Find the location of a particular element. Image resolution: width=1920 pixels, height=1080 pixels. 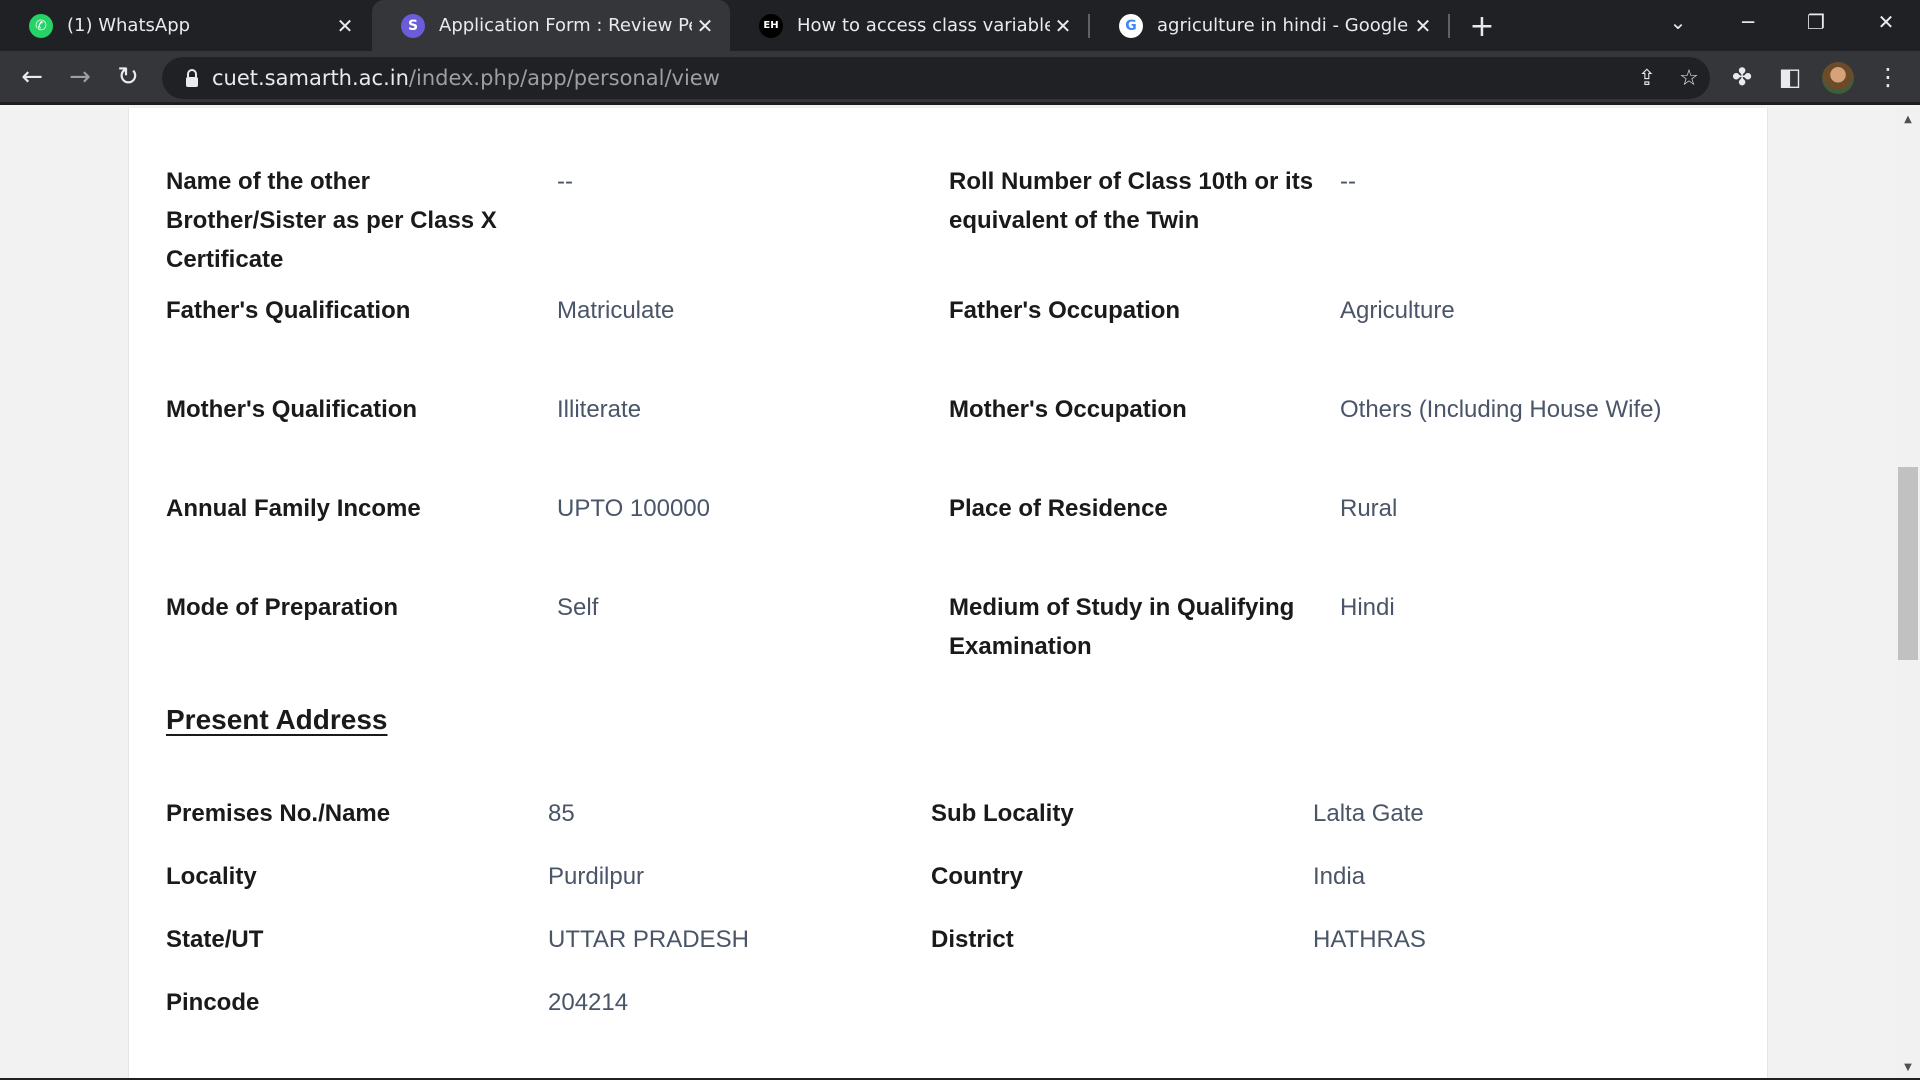

state-value: UTTAR PRADESH is located at coordinates (648, 939).